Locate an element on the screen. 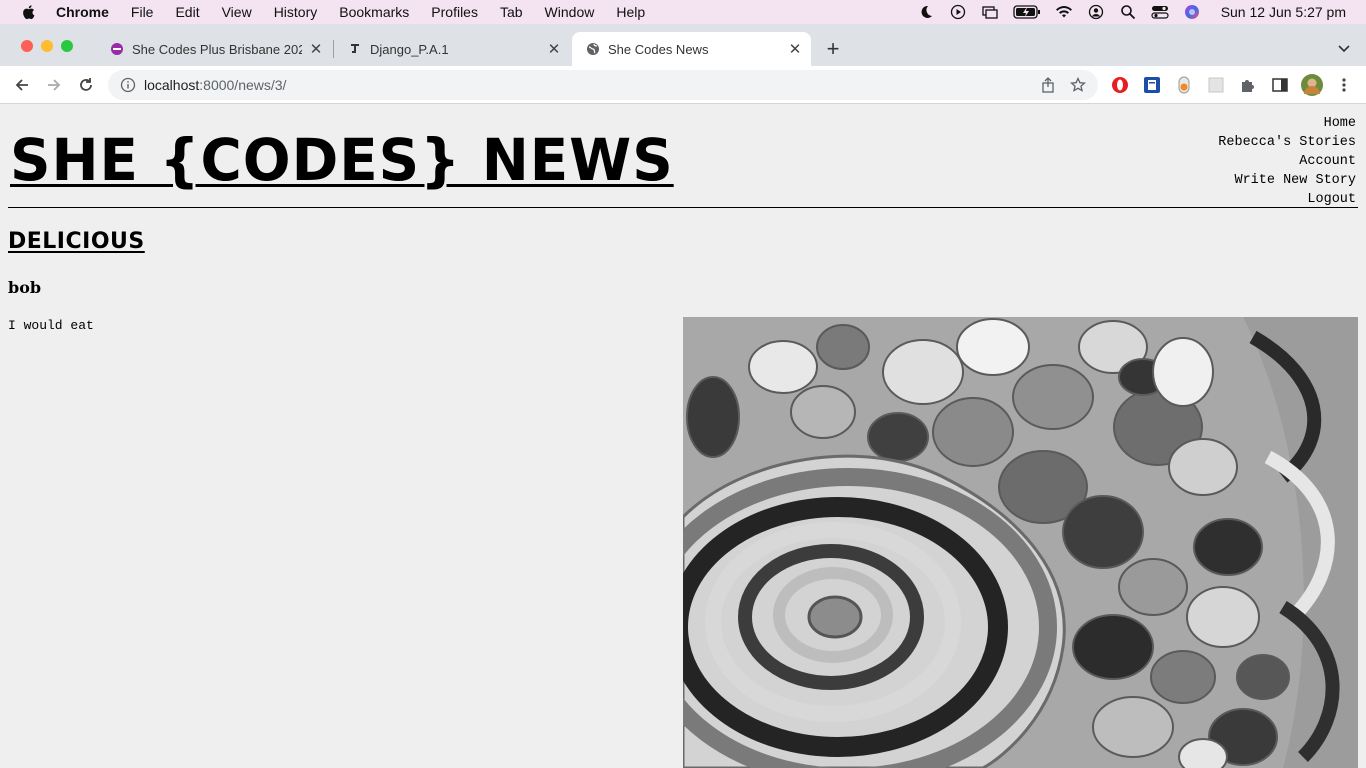 The width and height of the screenshot is (1366, 768). site-info-icon is located at coordinates (128, 85).